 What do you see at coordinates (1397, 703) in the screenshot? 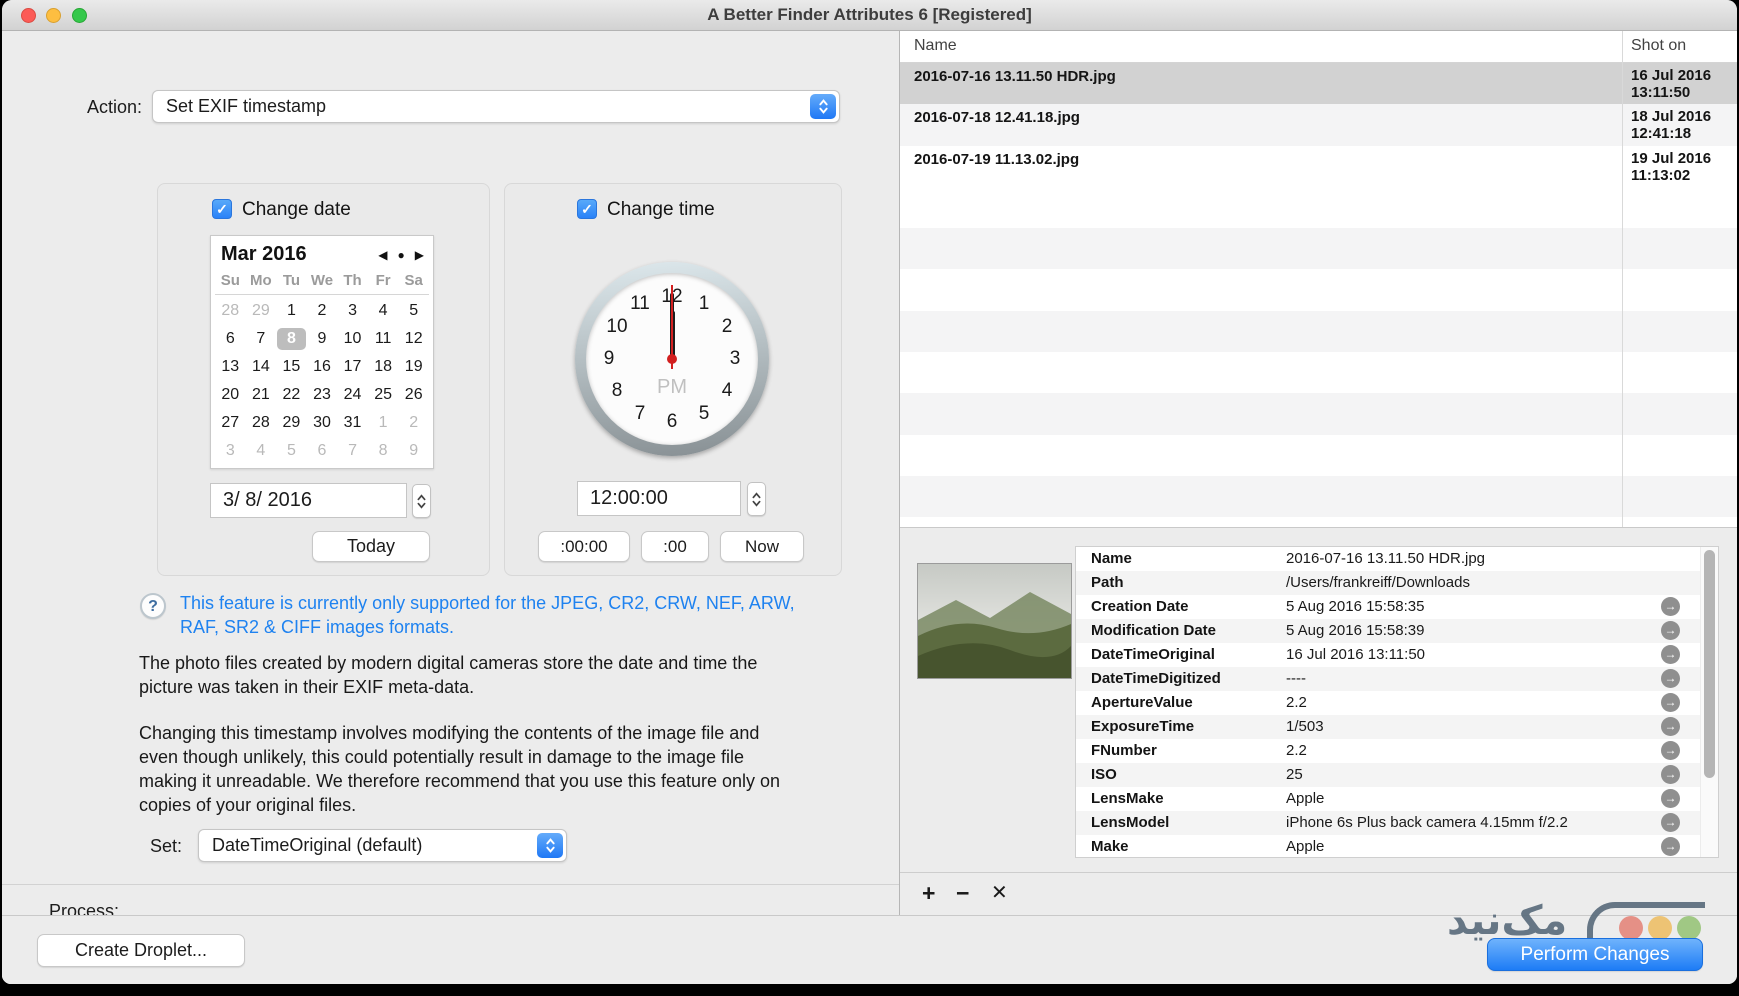
I see `property-row: ApertureValue 2.2 →` at bounding box center [1397, 703].